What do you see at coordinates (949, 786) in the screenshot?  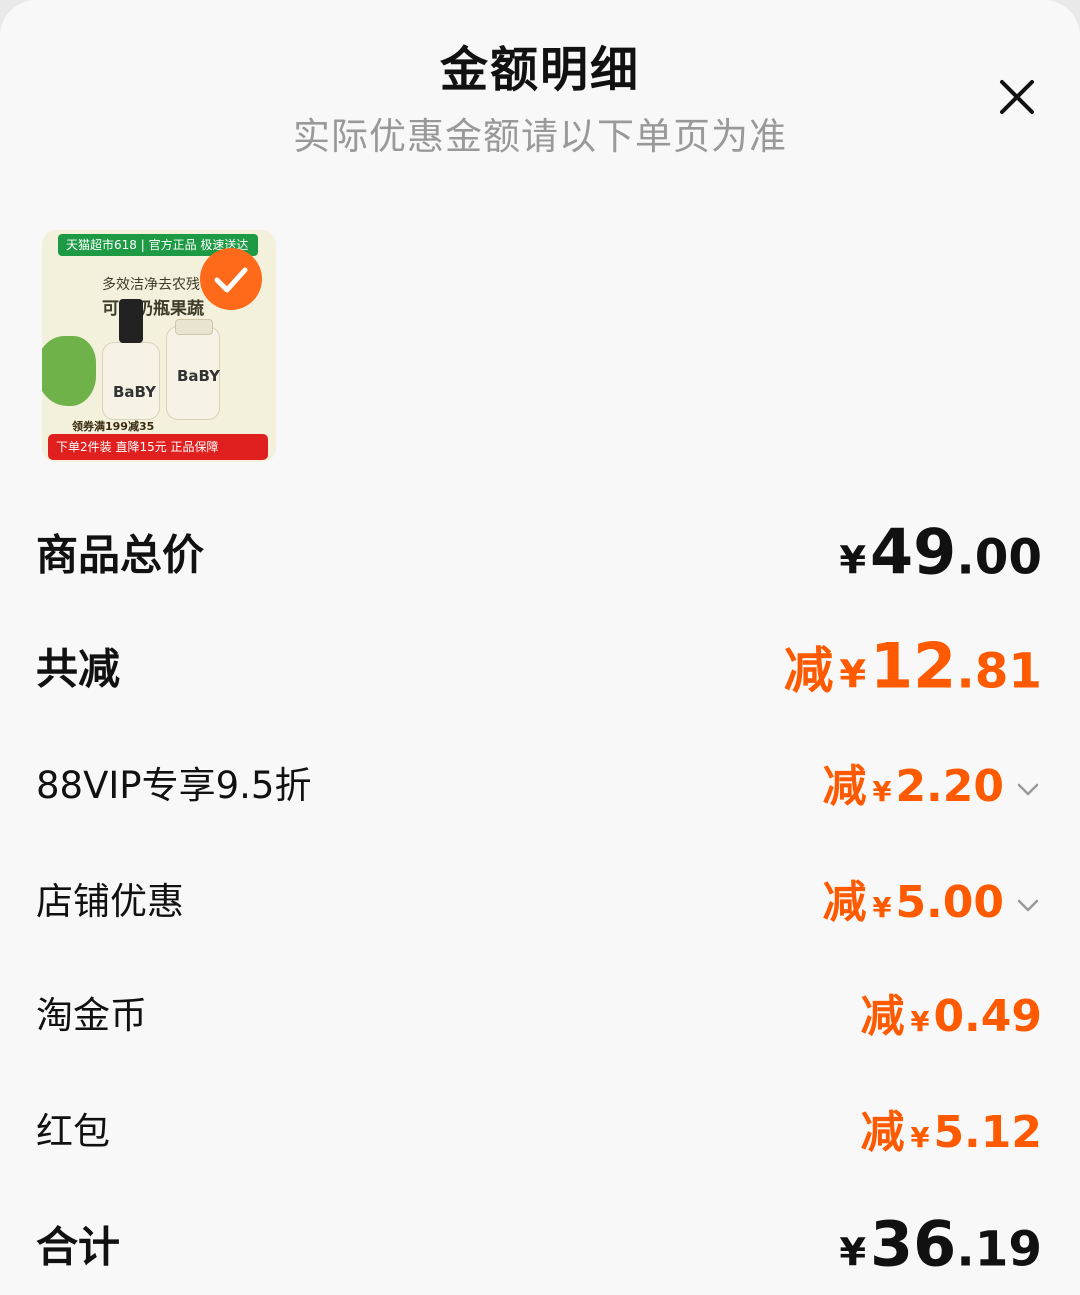 I see `discount-amount: 2.20` at bounding box center [949, 786].